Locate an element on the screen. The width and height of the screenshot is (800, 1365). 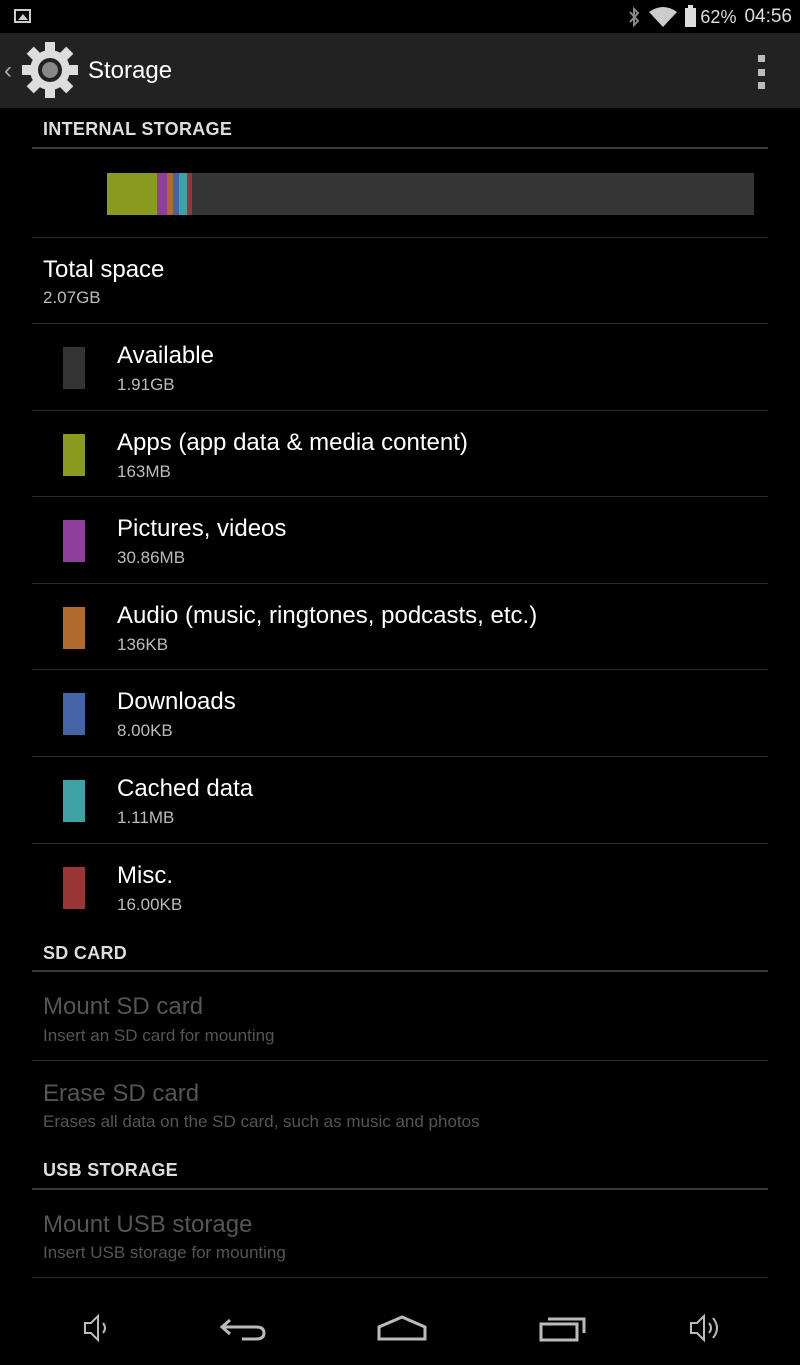
erase-sd-card-title: Erase SD card is located at coordinates (121, 1093).